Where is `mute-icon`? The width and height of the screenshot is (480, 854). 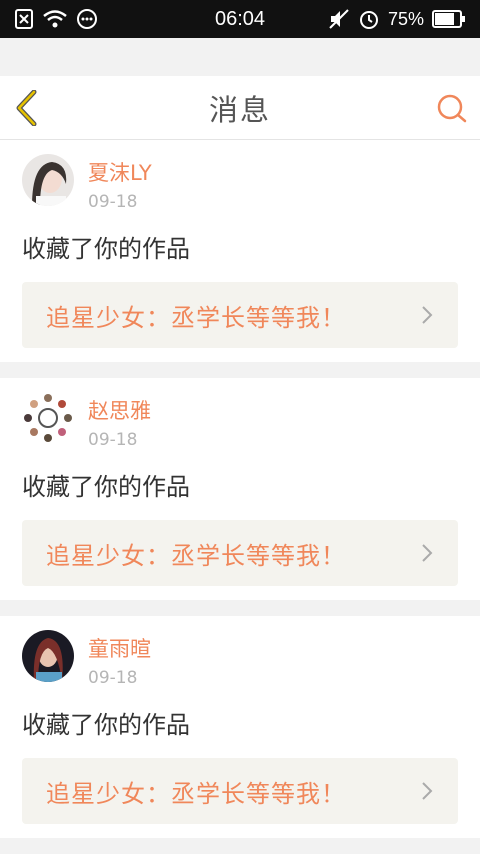 mute-icon is located at coordinates (339, 19).